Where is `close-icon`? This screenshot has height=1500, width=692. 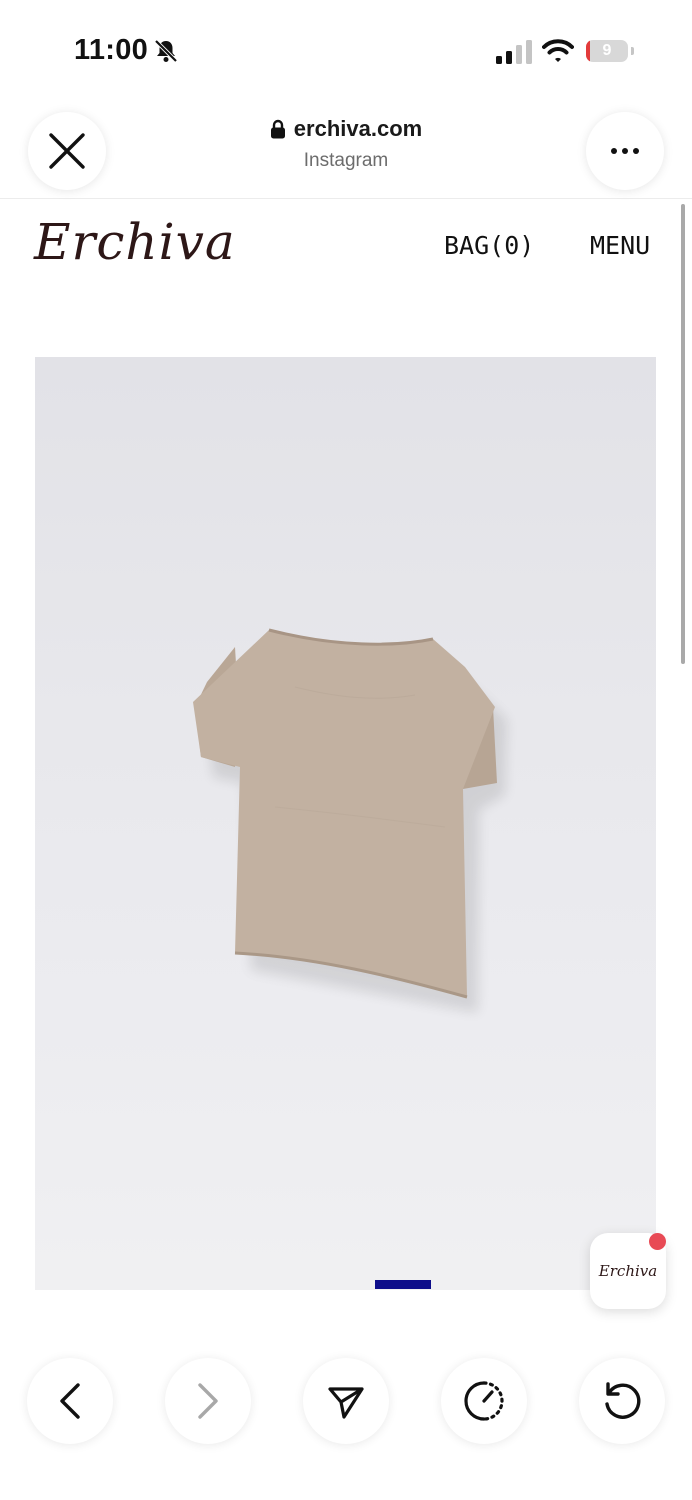
close-icon is located at coordinates (67, 151).